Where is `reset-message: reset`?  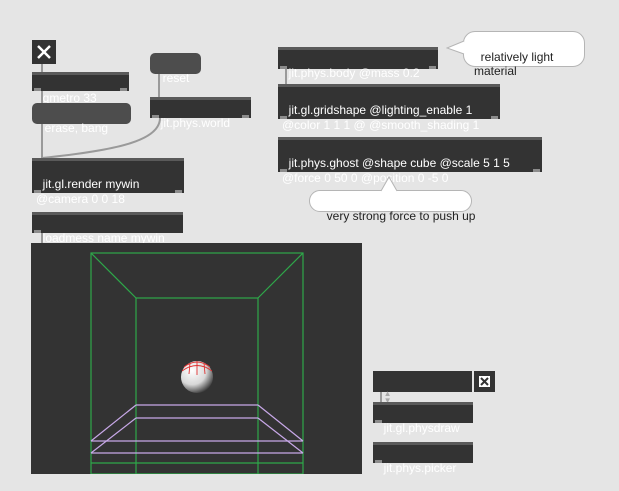 reset-message: reset is located at coordinates (175, 69).